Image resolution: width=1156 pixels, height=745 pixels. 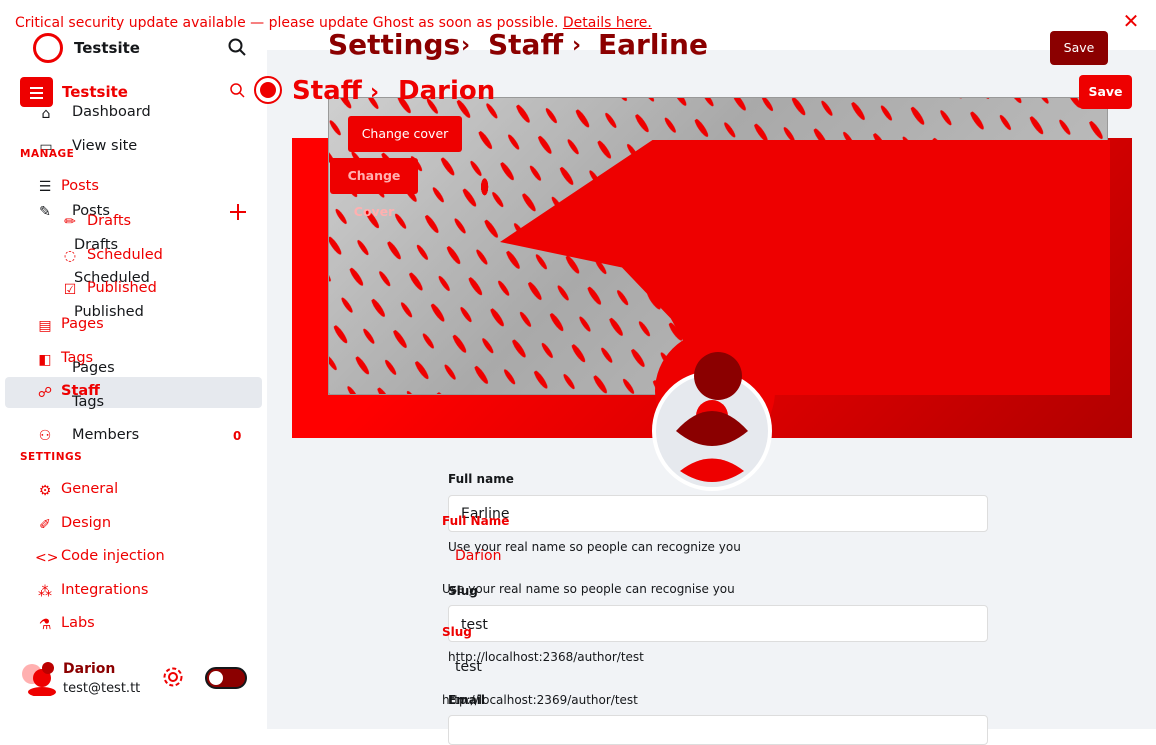 I want to click on flask-icon: ⚗, so click(x=45, y=625).